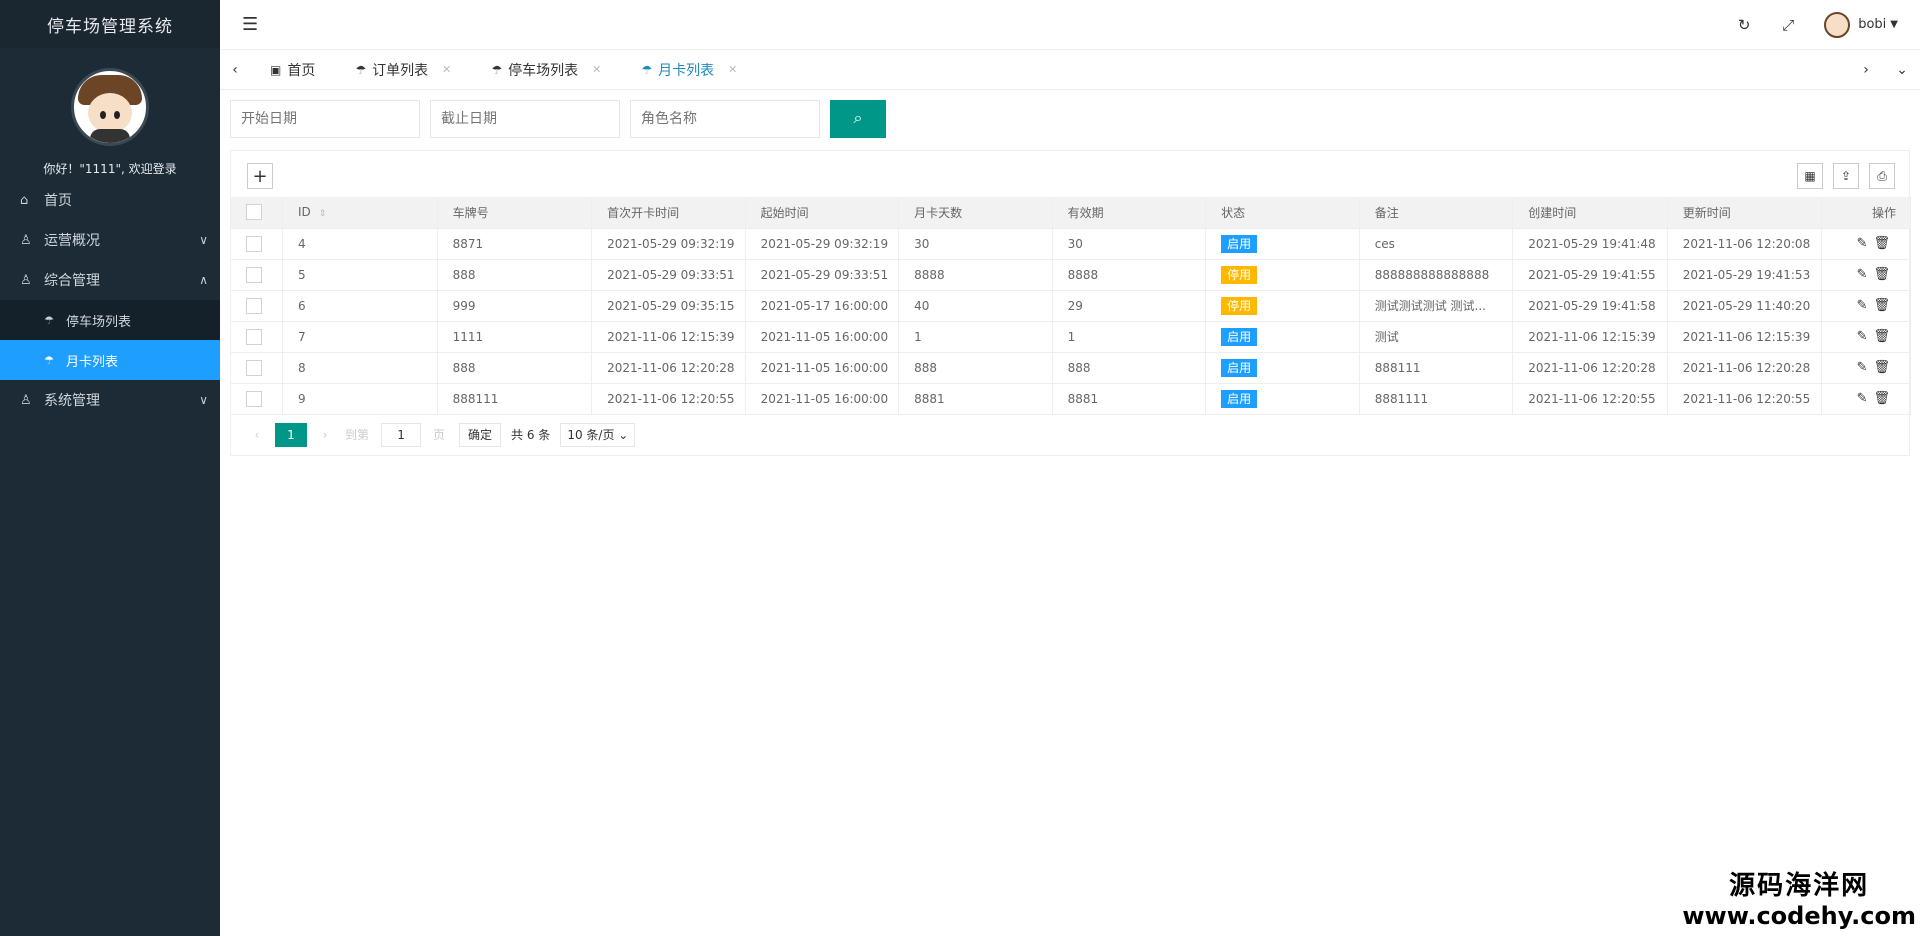  I want to click on sidebar-item-operations: ♙ 运营概况 ∨, so click(110, 240).